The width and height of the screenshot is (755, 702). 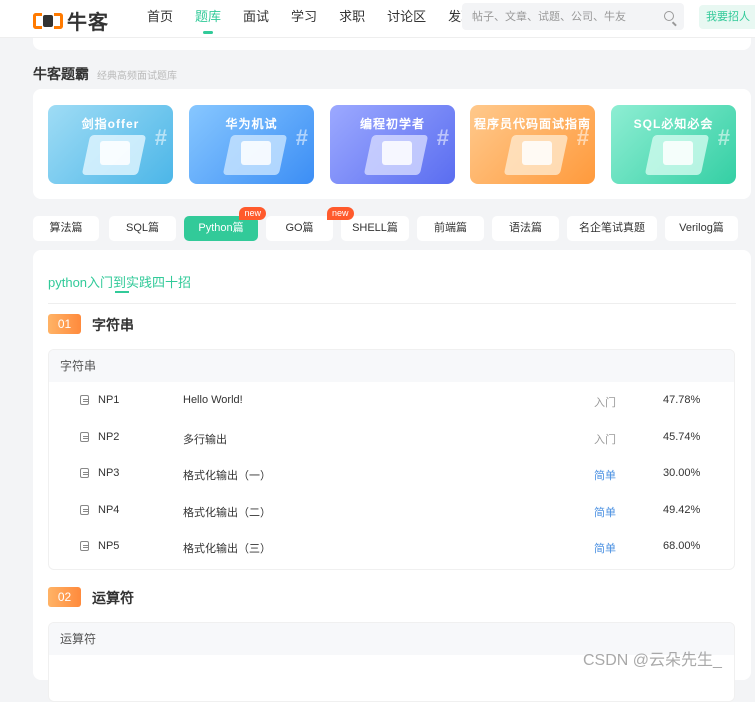 What do you see at coordinates (682, 509) in the screenshot?
I see `problem-pass-rate: 49.42%` at bounding box center [682, 509].